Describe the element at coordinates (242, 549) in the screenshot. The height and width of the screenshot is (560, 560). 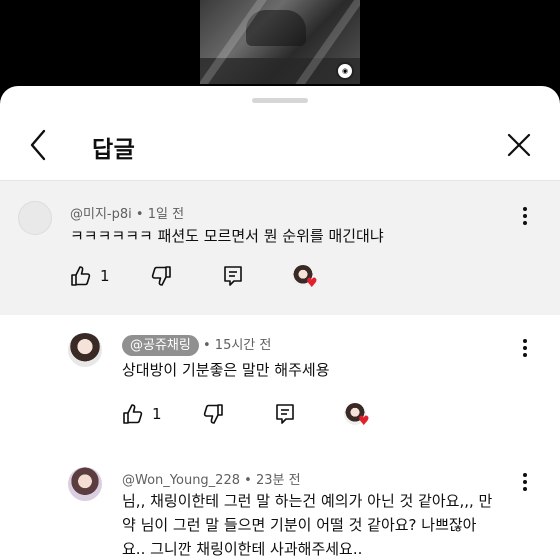
I see `comment-text-line: 요.. 그니깐 채링이한테 사과해주세요..` at that location.